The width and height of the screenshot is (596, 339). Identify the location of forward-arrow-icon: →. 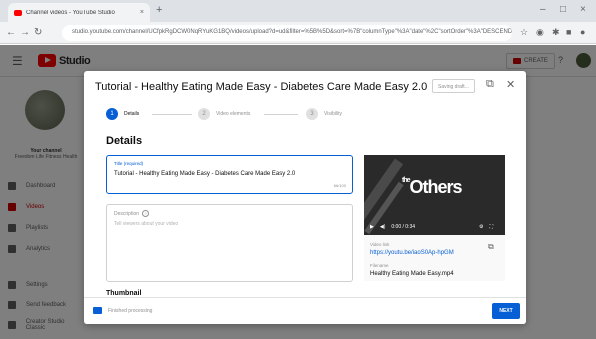
(25, 32).